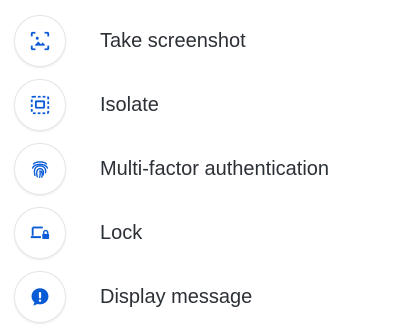 The image size is (404, 334). I want to click on laptop-lock-icon-button, so click(40, 233).